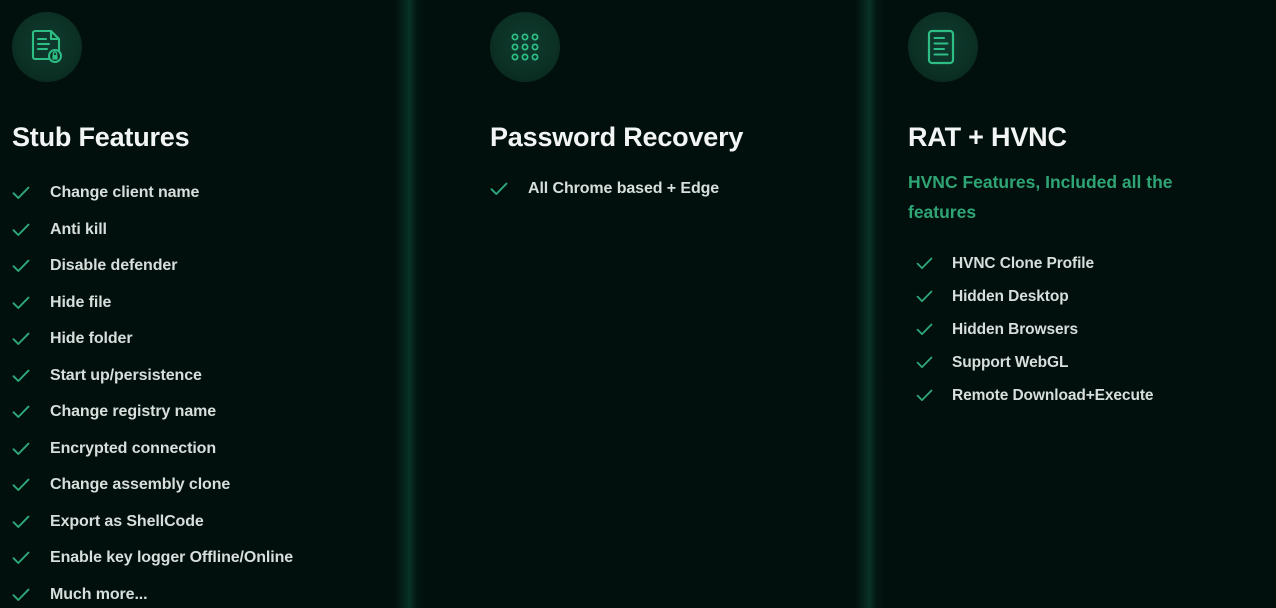  What do you see at coordinates (525, 47) in the screenshot?
I see `keypad-dots-icon` at bounding box center [525, 47].